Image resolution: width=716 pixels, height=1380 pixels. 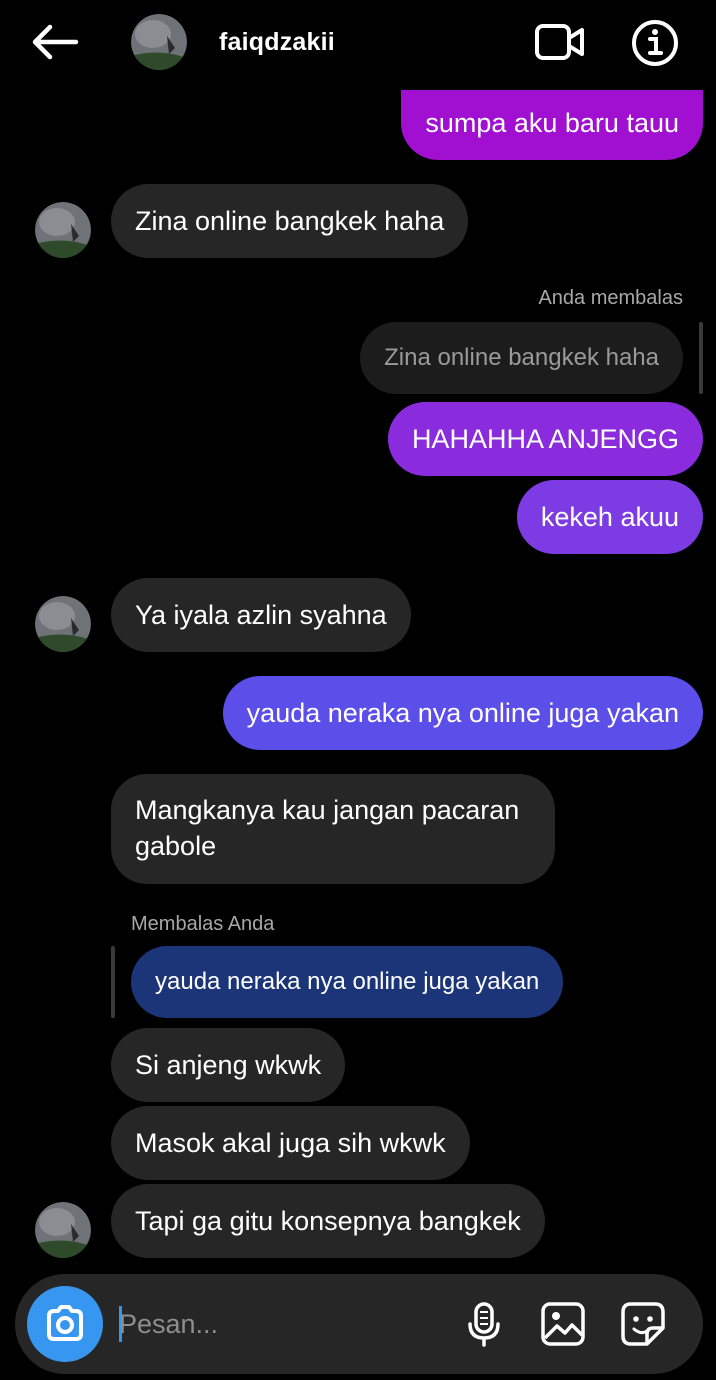 I want to click on info-icon, so click(x=655, y=43).